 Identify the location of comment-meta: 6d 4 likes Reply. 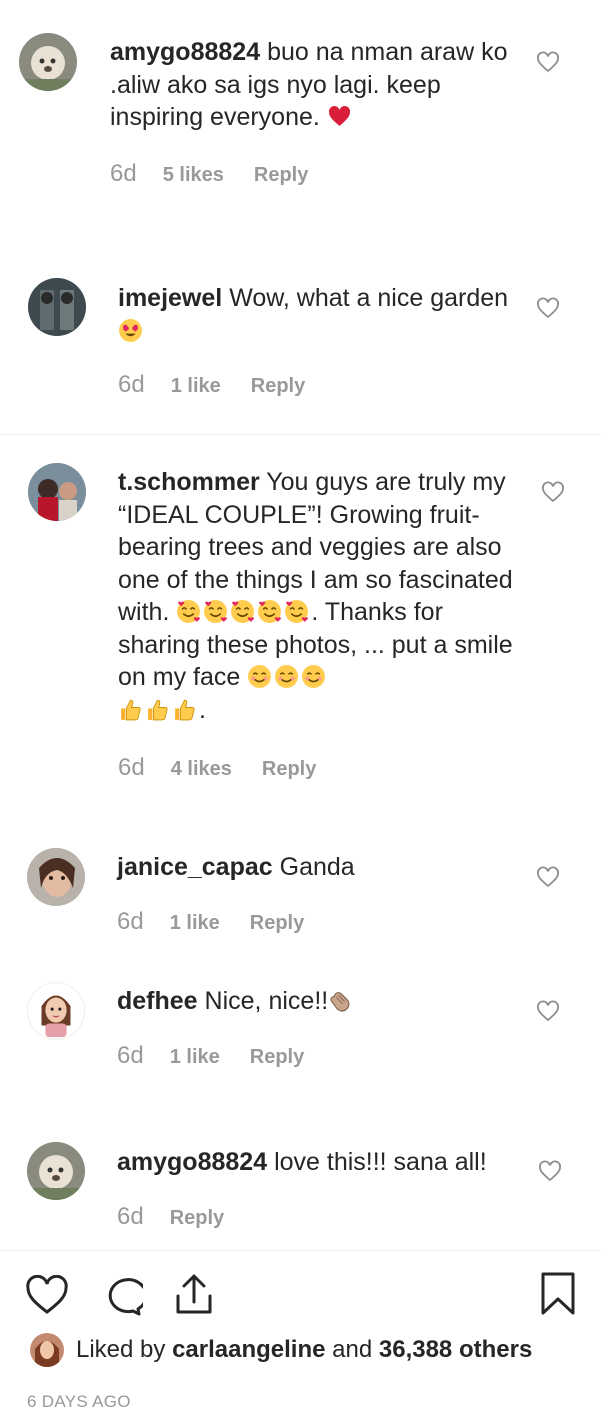
(217, 768).